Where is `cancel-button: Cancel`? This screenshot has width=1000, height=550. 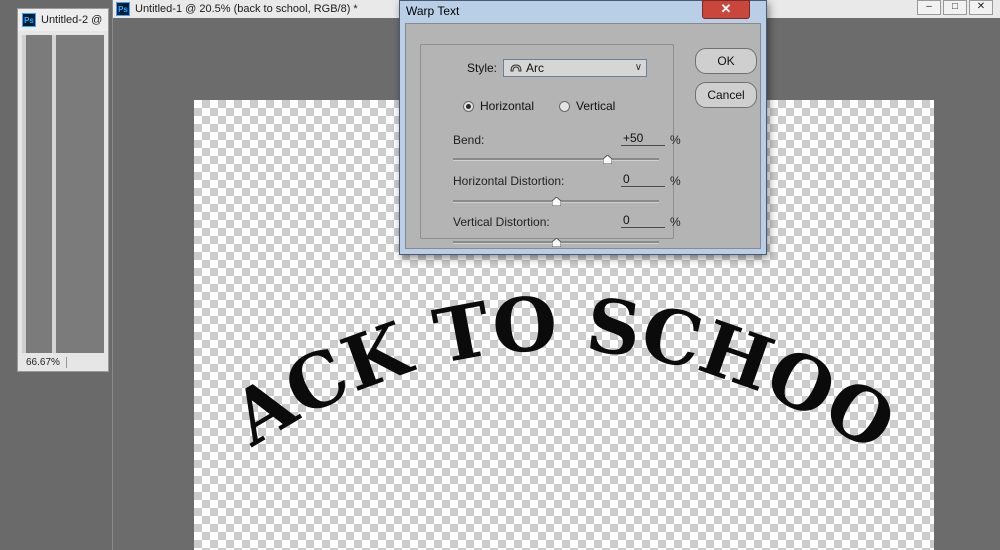 cancel-button: Cancel is located at coordinates (726, 95).